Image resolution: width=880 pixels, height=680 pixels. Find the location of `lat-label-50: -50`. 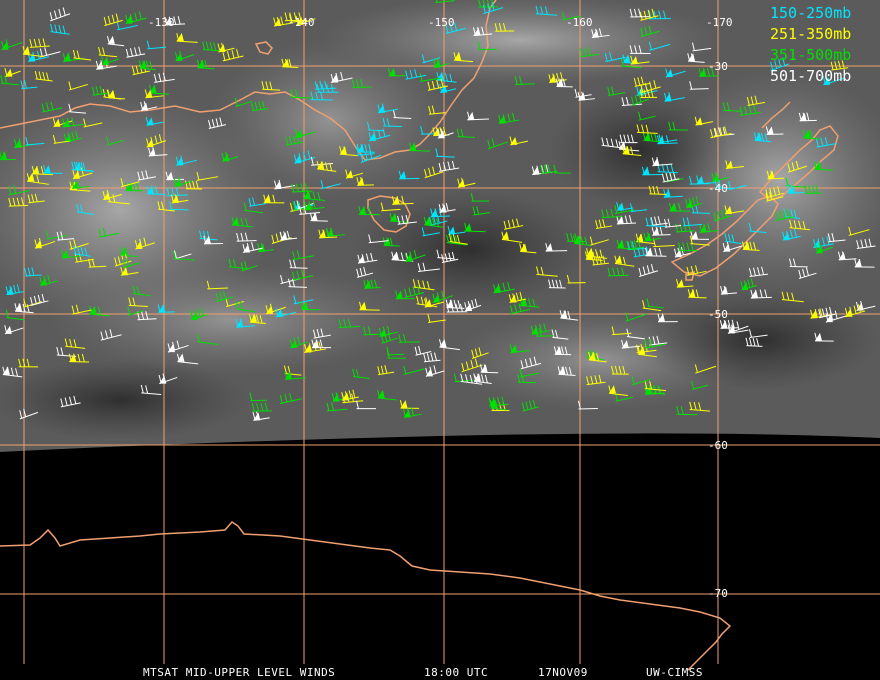

lat-label-50: -50 is located at coordinates (718, 314).